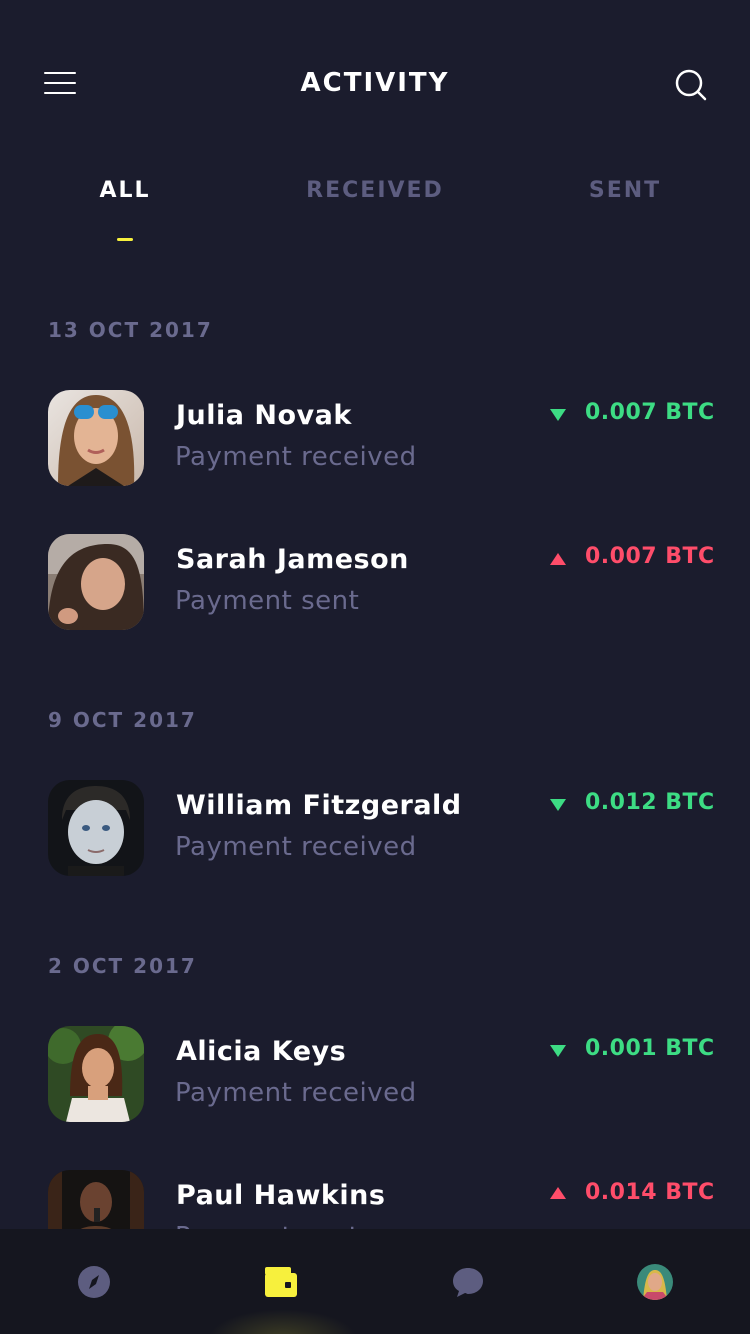 The image size is (750, 1334). What do you see at coordinates (261, 1051) in the screenshot?
I see `contact-name: Alicia Keys` at bounding box center [261, 1051].